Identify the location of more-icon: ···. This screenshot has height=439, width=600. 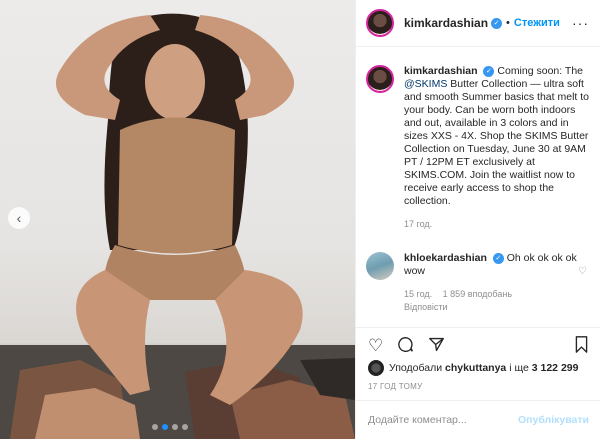
(580, 23).